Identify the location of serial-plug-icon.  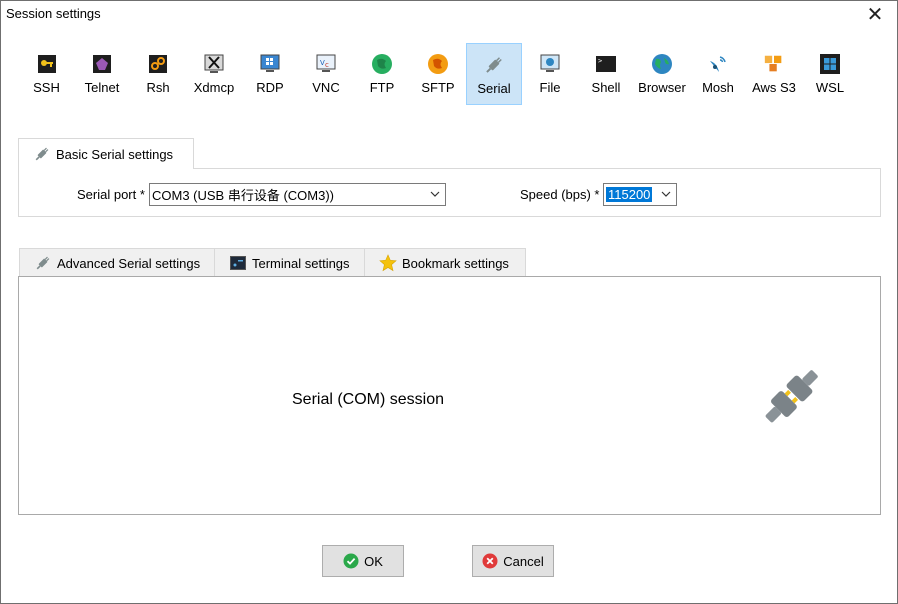
(791, 397).